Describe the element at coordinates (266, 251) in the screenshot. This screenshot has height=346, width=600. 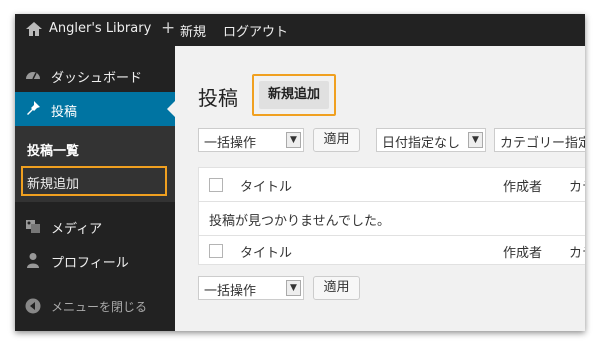
I see `column-title-footer: タイトル` at that location.